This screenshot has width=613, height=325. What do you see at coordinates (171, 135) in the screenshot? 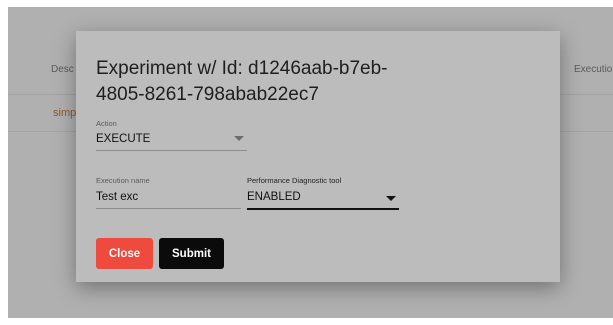
I see `action-select: Action EXECUTE` at bounding box center [171, 135].